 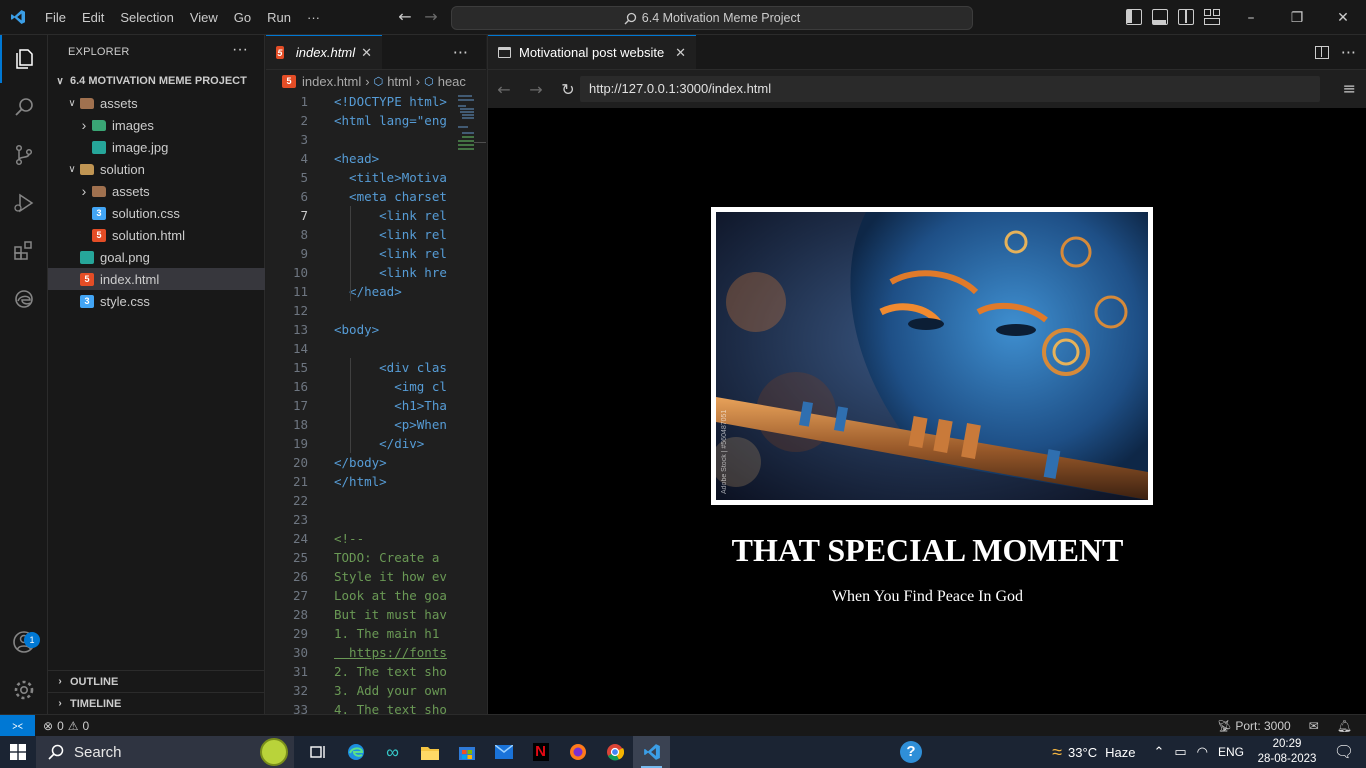 I want to click on browser-back-arrow-icon: ←, so click(x=504, y=89).